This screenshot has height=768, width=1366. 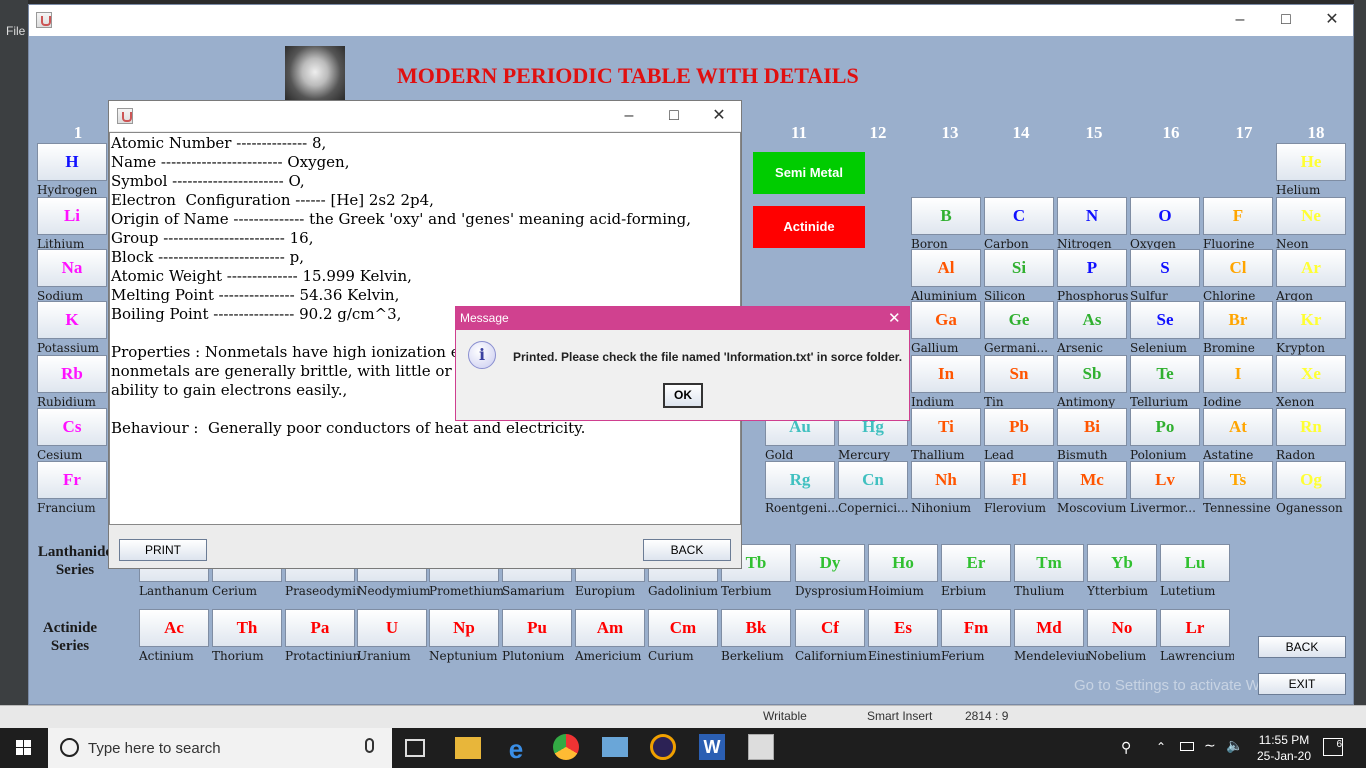 I want to click on element-button-lanthanide-tm: Tm, so click(x=1049, y=563).